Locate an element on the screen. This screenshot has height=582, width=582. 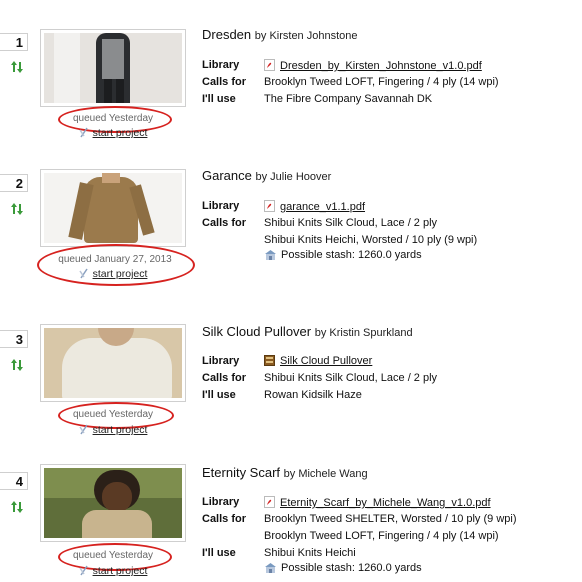
designer-link: by Kirsten Johnstone is located at coordinates (306, 36).